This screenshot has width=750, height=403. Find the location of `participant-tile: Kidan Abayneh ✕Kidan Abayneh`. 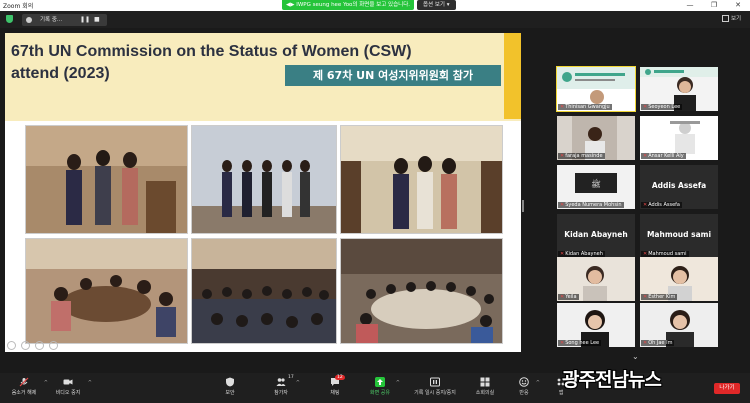

participant-tile: Kidan Abayneh ✕Kidan Abayneh is located at coordinates (596, 236).